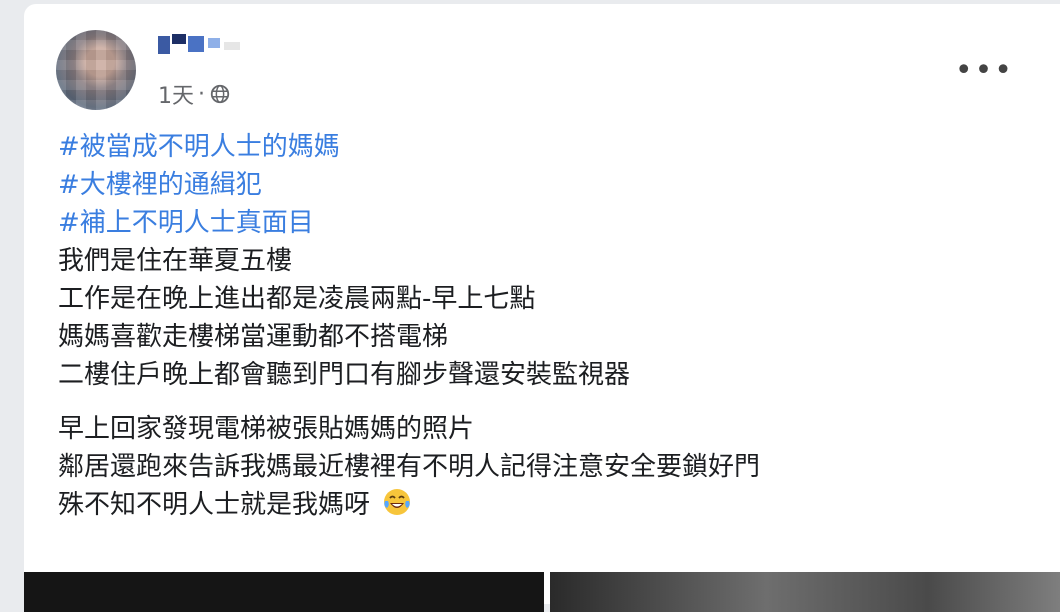 Image resolution: width=1060 pixels, height=612 pixels. Describe the element at coordinates (805, 592) in the screenshot. I see `post-photo-right` at that location.